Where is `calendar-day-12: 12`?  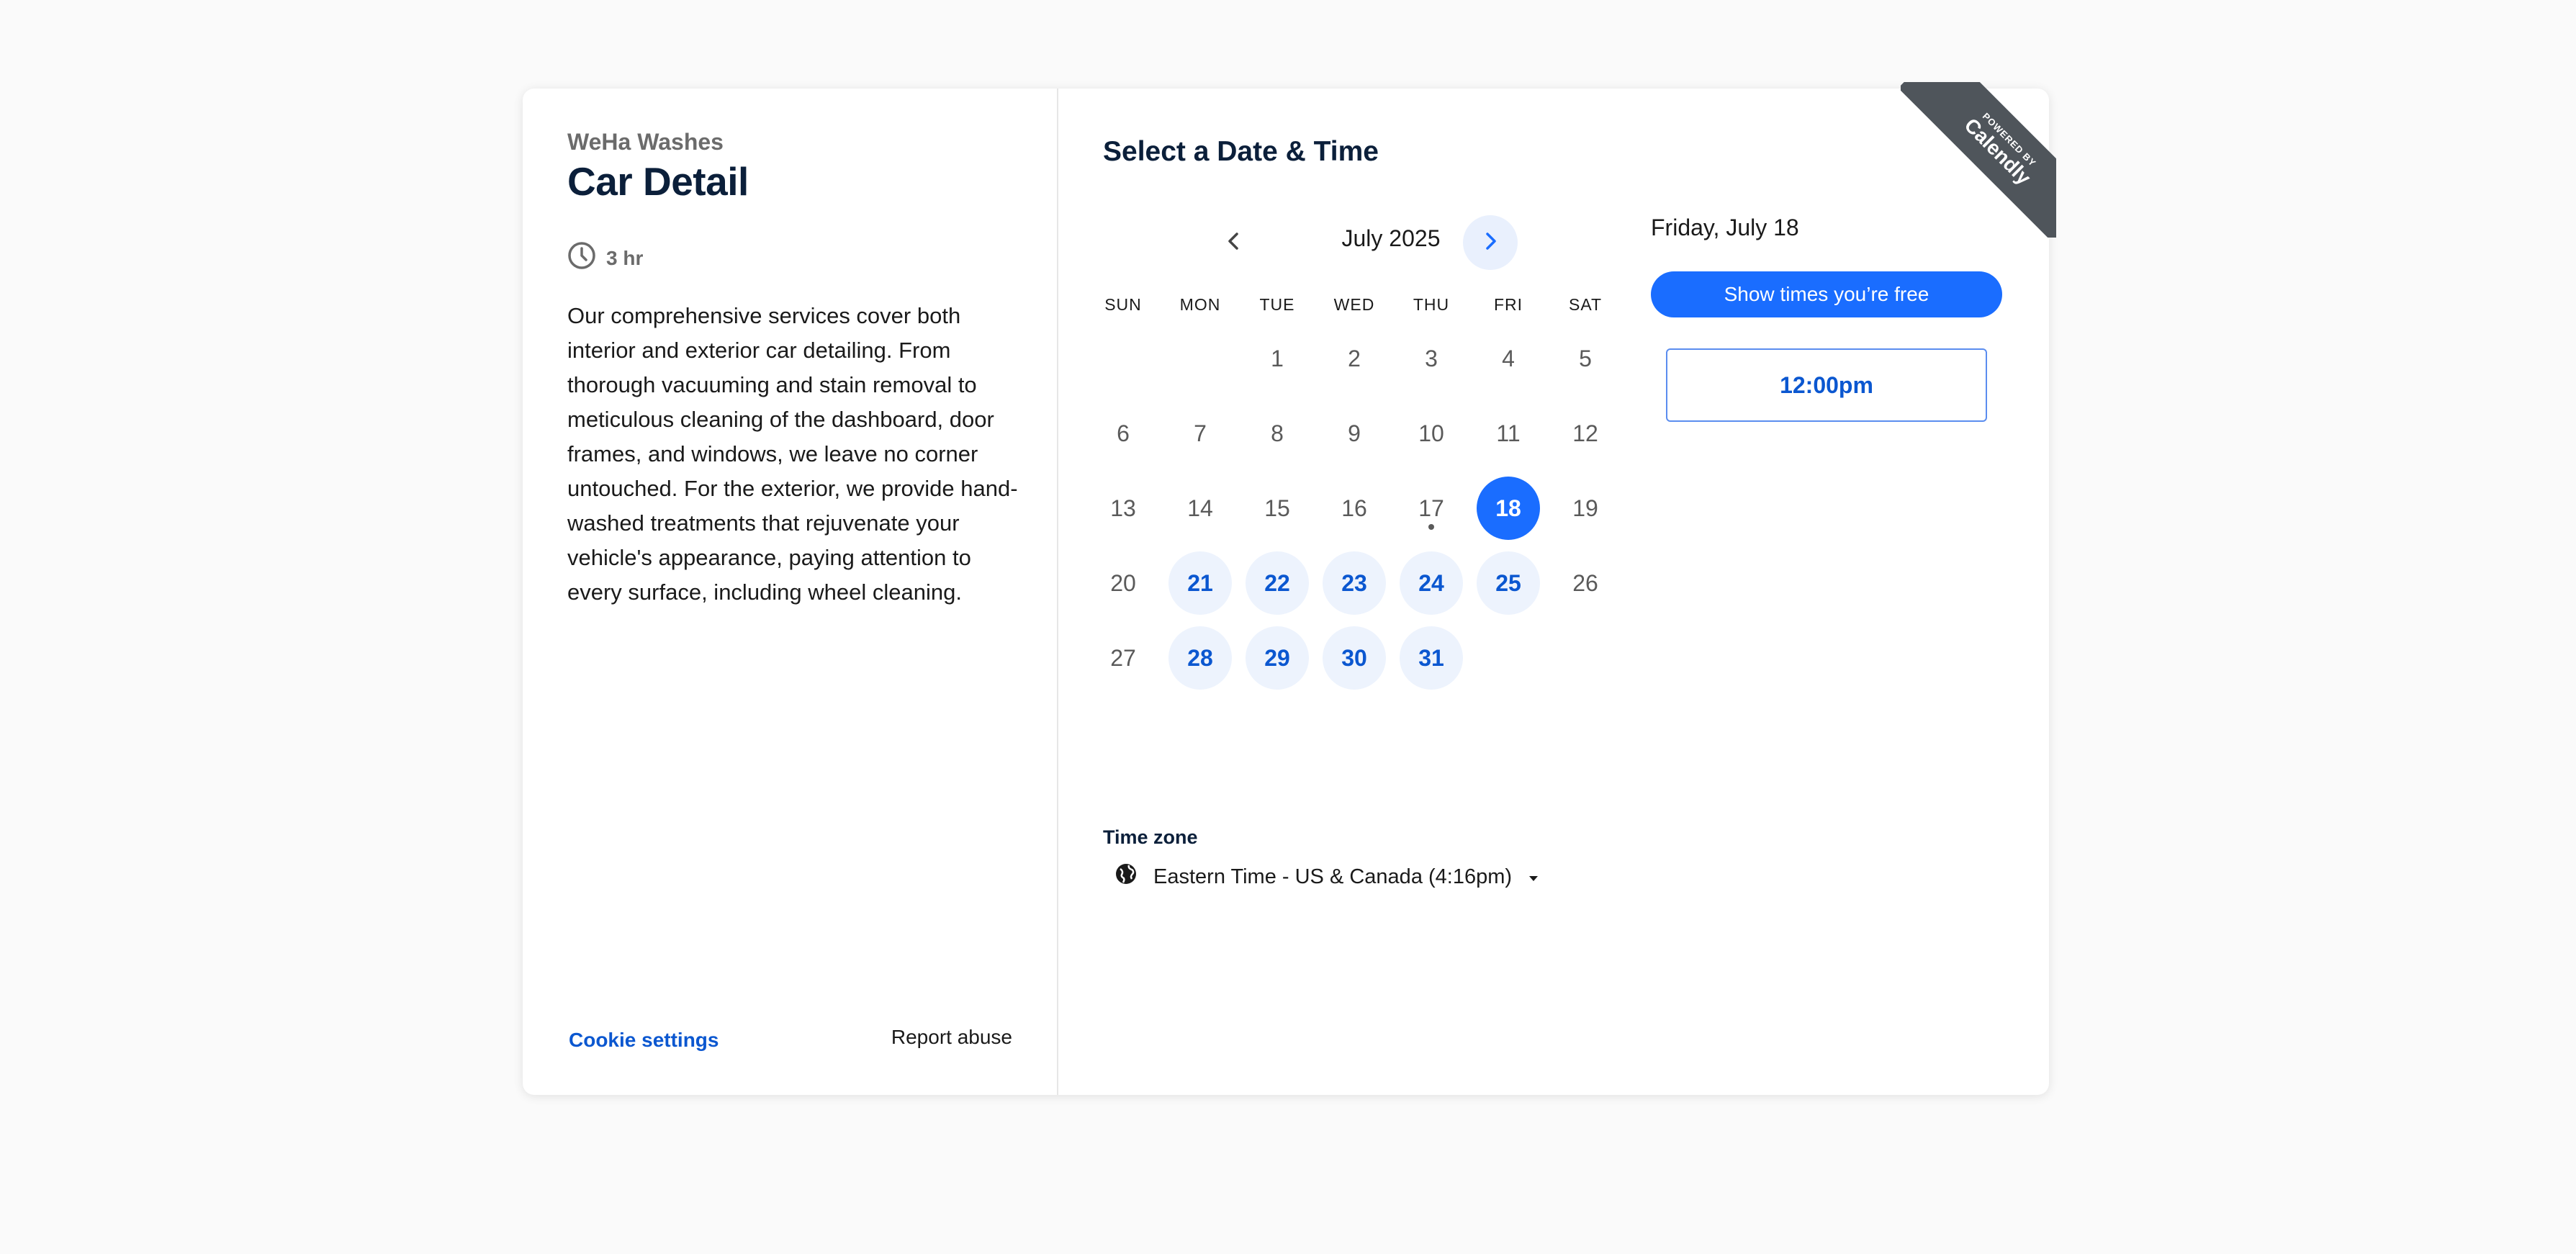
calendar-day-12: 12 is located at coordinates (1585, 433).